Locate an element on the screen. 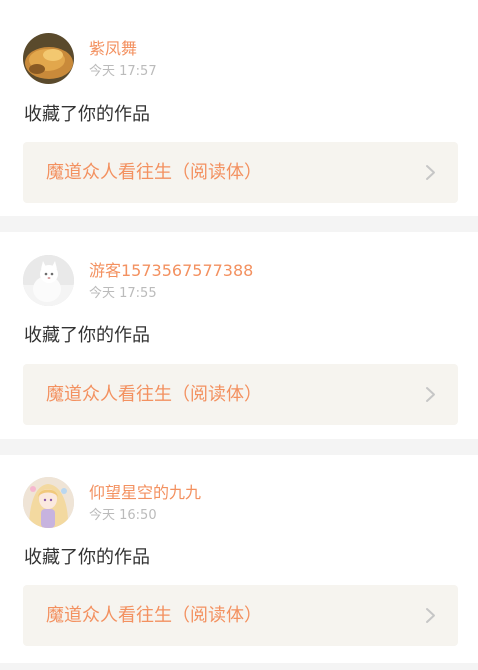  anime-girl-avatar-icon is located at coordinates (48, 502).